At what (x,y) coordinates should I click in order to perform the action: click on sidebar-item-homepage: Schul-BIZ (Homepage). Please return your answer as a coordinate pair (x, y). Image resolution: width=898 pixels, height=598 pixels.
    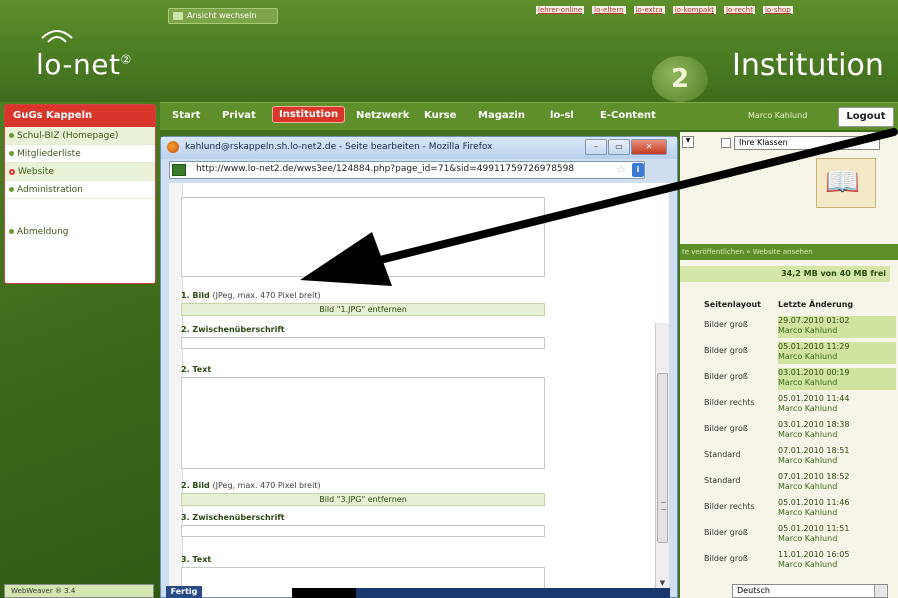
    Looking at the image, I should click on (80, 136).